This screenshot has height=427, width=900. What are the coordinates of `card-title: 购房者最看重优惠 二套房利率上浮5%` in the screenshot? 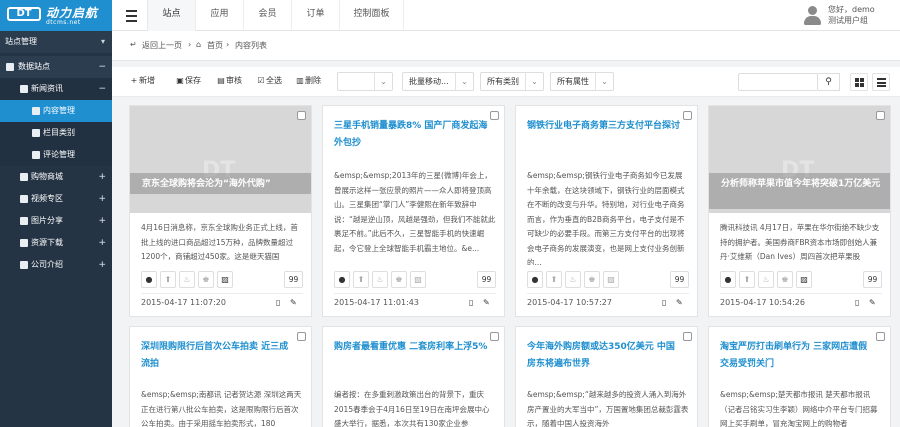 It's located at (411, 347).